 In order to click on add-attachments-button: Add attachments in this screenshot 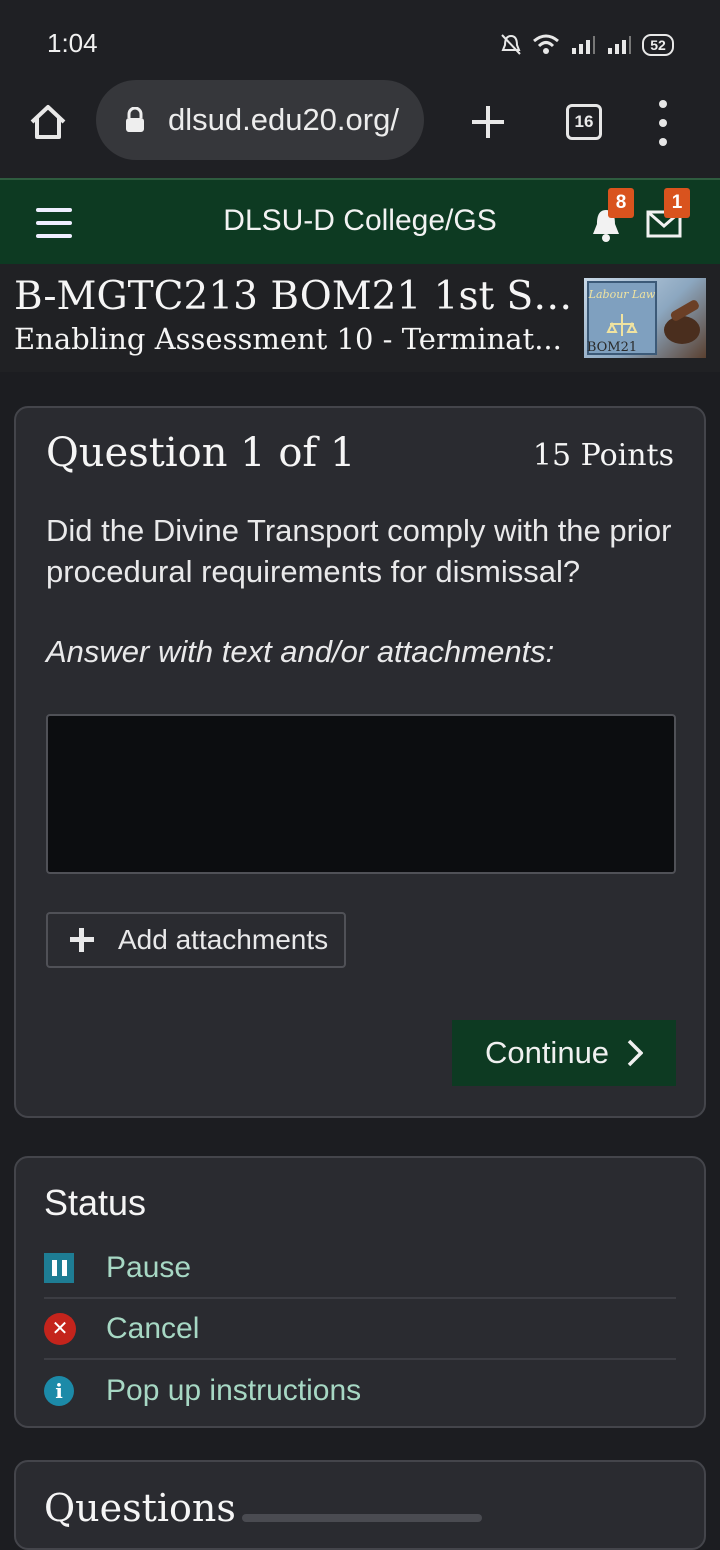, I will do `click(196, 940)`.